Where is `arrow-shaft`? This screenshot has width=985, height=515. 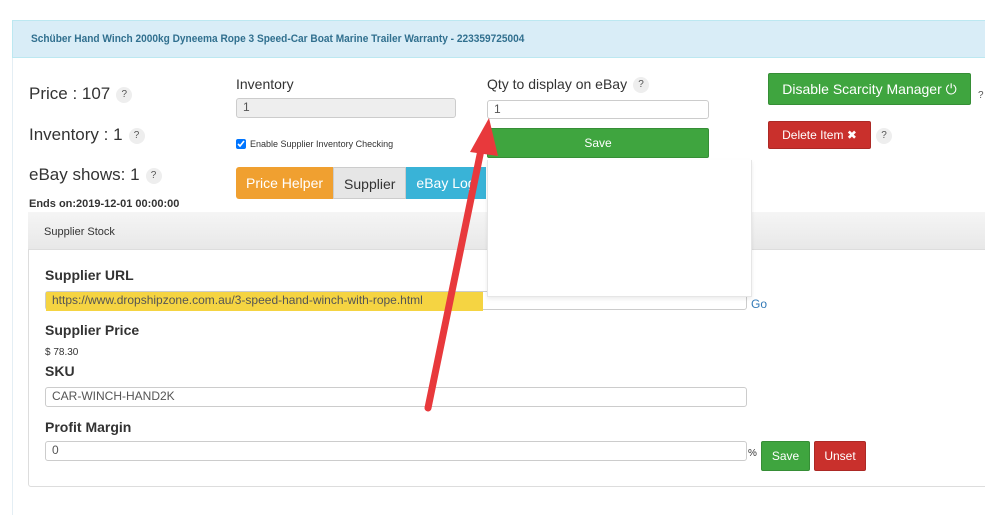
arrow-shaft is located at coordinates (454, 279).